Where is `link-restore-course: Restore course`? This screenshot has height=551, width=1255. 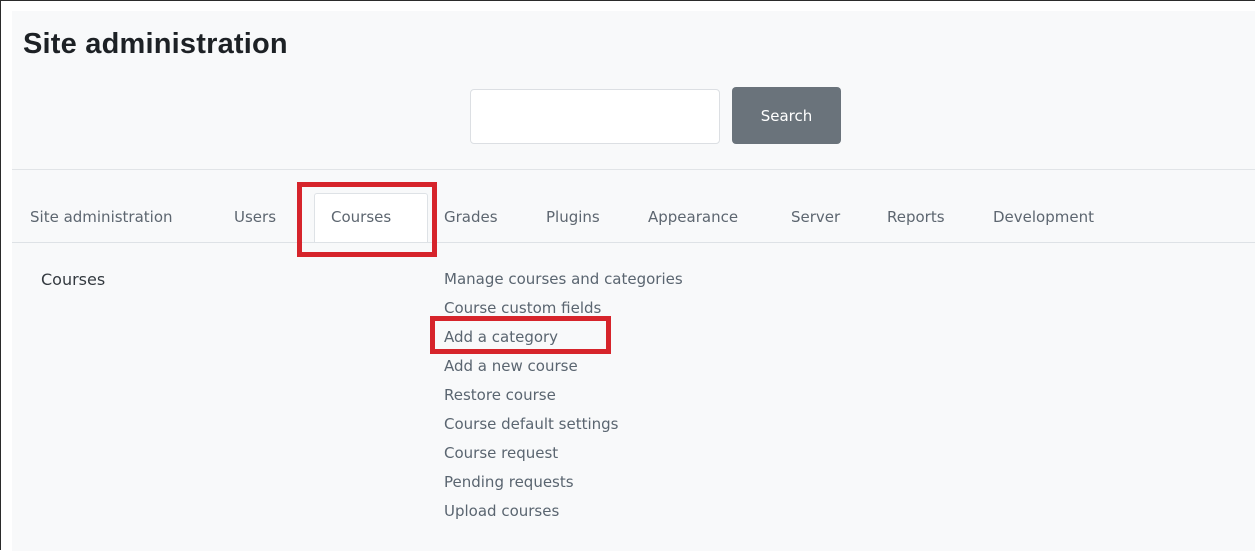 link-restore-course: Restore course is located at coordinates (563, 395).